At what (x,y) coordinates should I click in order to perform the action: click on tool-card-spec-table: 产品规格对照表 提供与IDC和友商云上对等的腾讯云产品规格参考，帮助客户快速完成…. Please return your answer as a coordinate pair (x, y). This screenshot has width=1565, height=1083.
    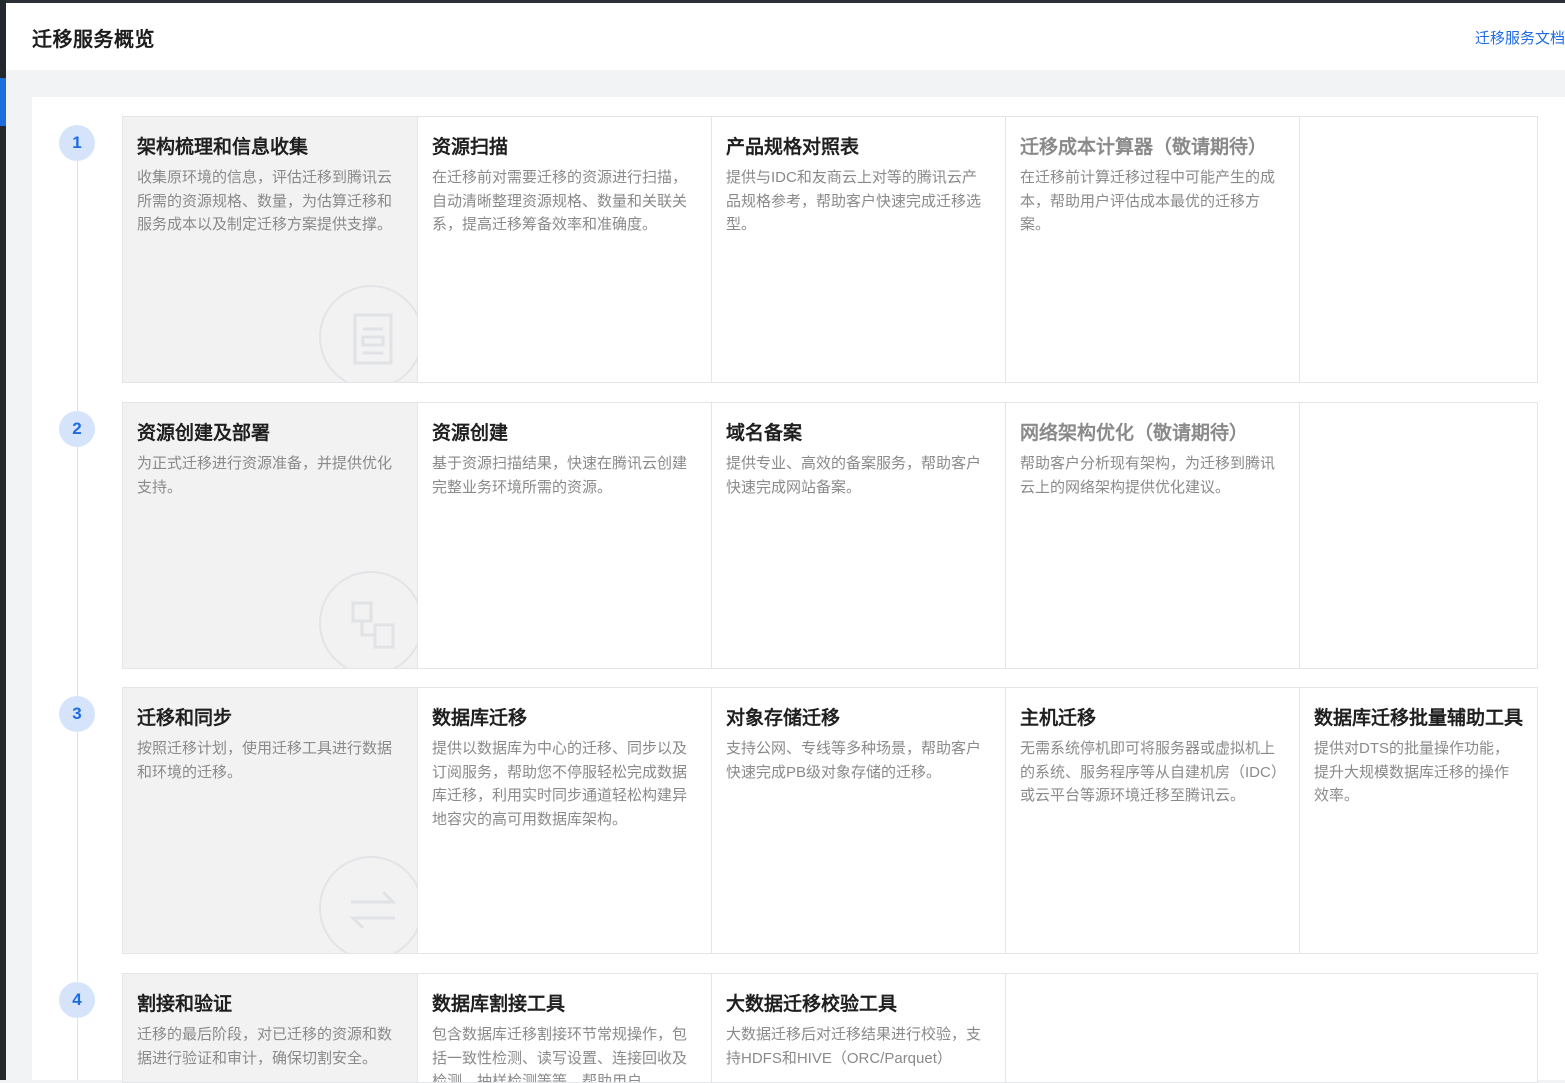
    Looking at the image, I should click on (859, 249).